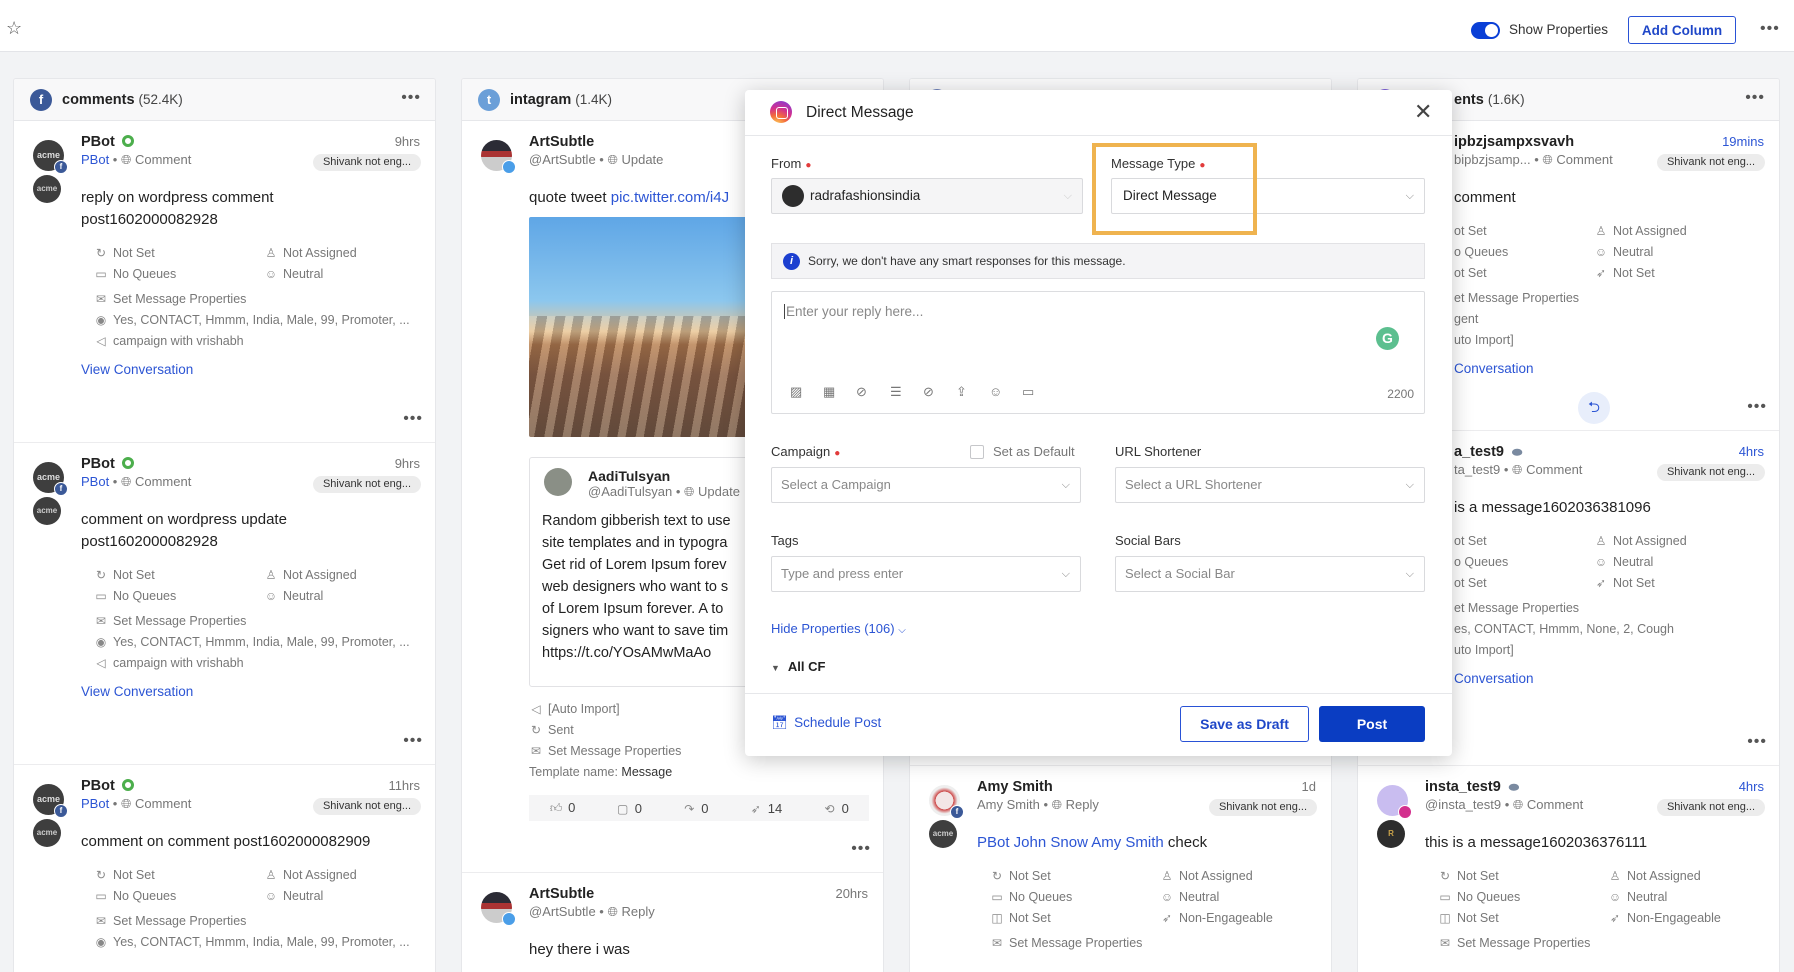 This screenshot has height=972, width=1794. What do you see at coordinates (796, 392) in the screenshot?
I see `image-icon: ▨` at bounding box center [796, 392].